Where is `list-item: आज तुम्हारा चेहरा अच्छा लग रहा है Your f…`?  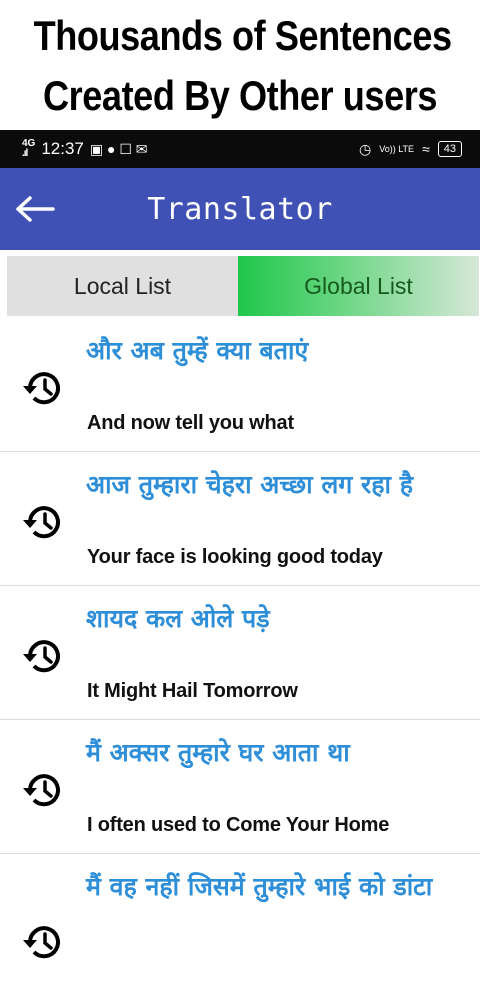
list-item: आज तुम्हारा चेहरा अच्छा लग रहा है Your f… is located at coordinates (240, 519).